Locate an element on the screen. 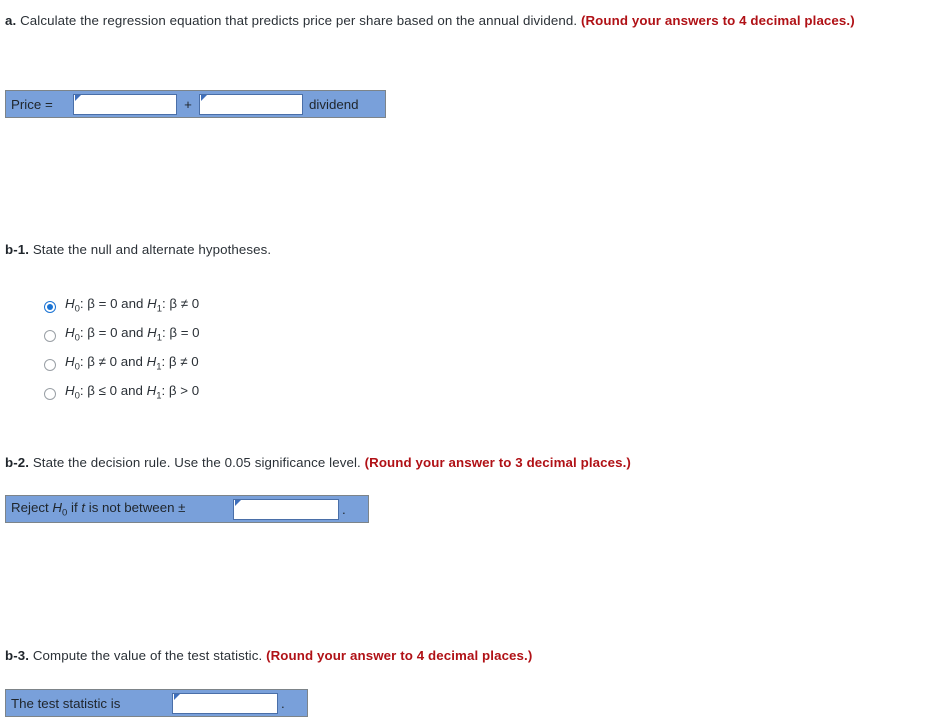  test-statistic-input is located at coordinates (225, 703).